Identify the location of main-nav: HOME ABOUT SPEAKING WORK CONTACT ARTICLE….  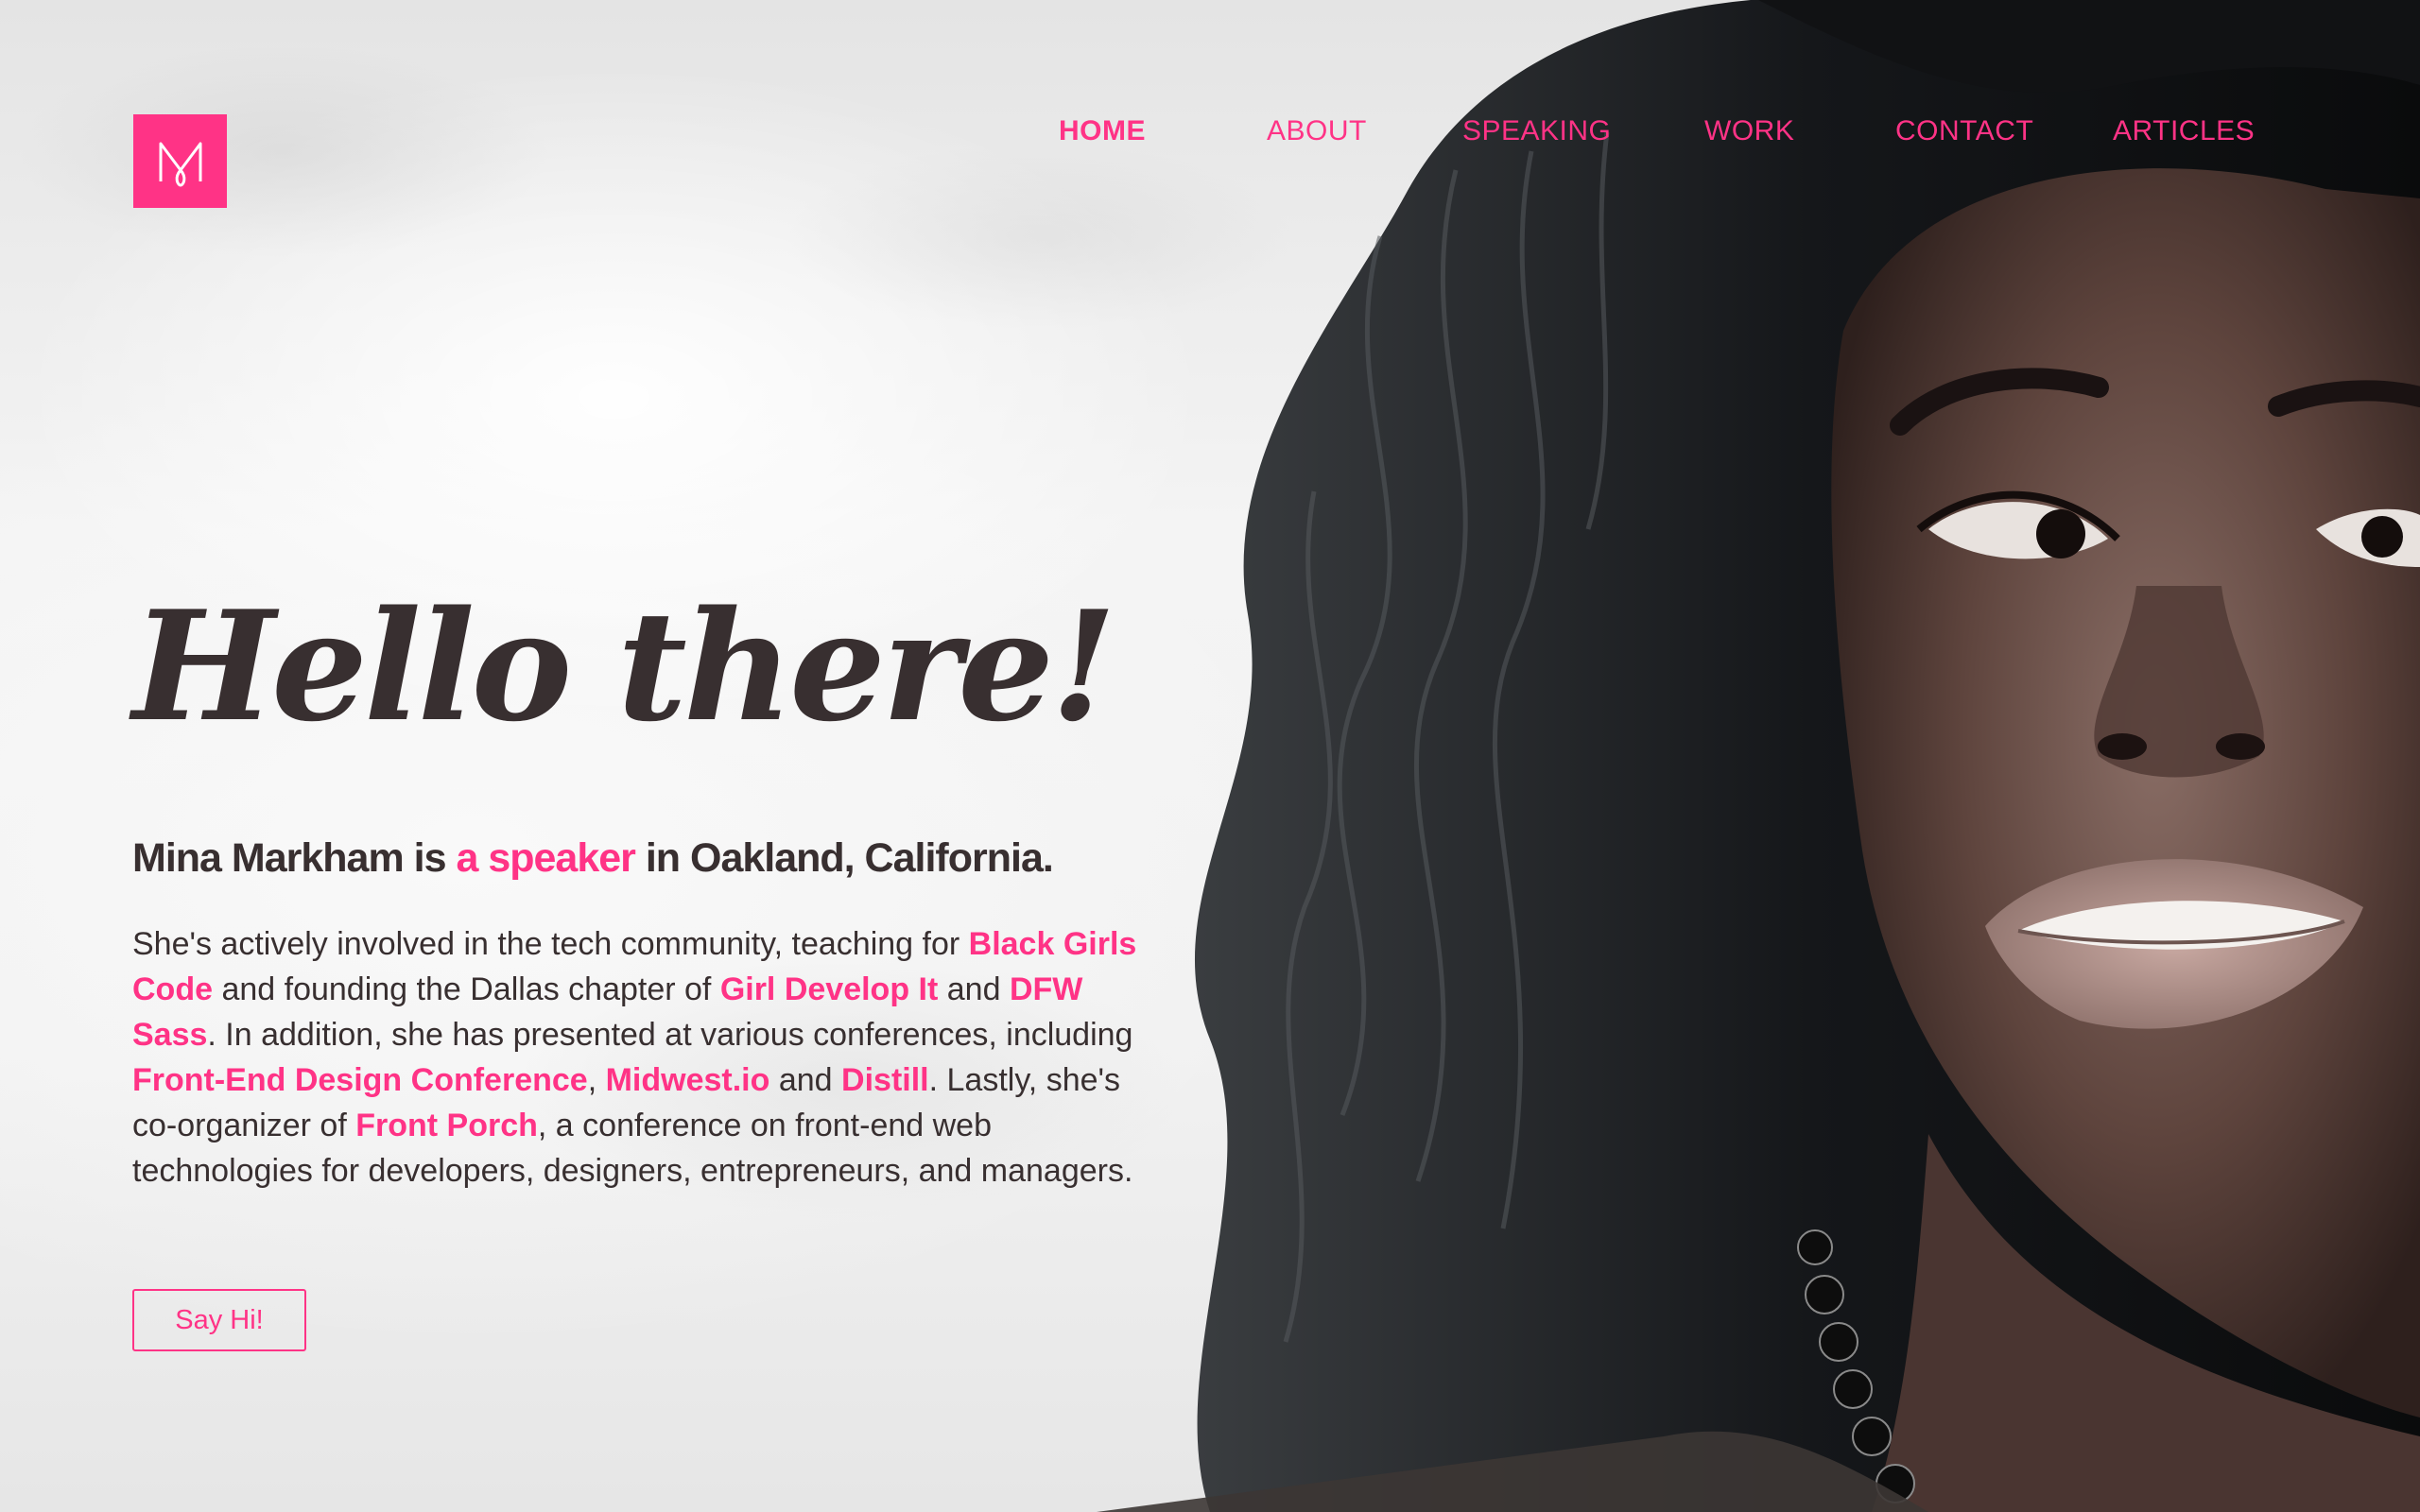
(1663, 136).